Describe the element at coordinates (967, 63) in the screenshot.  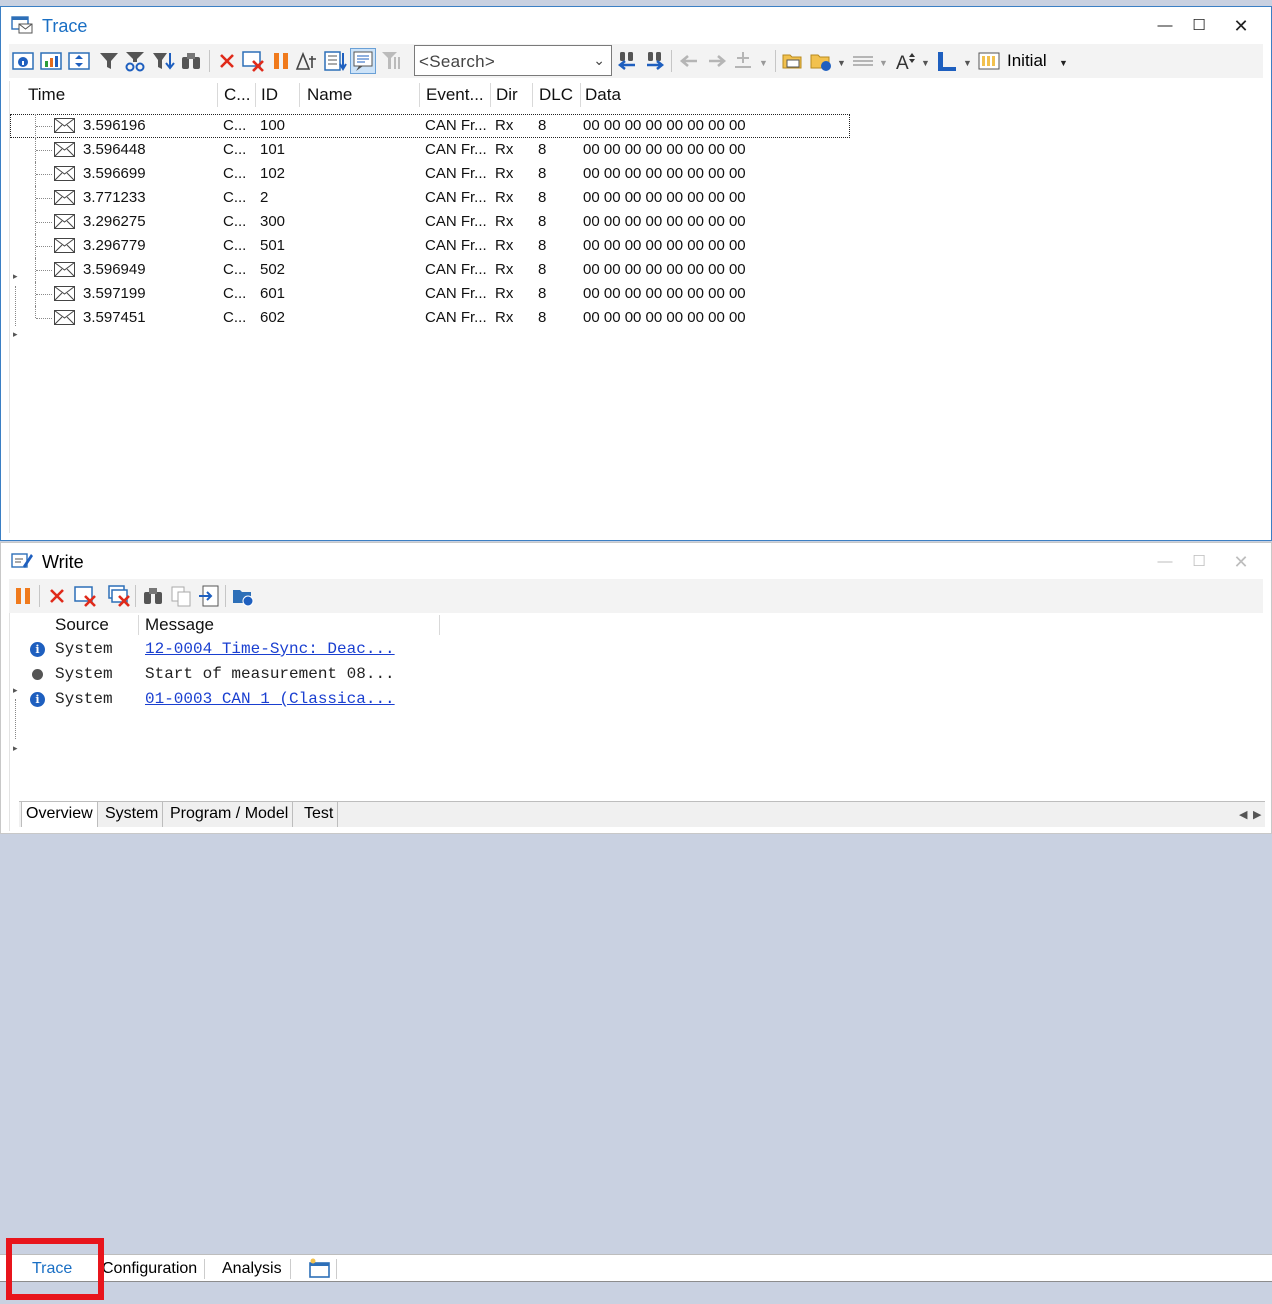
I see `color-dropdown-icon: ▼` at that location.